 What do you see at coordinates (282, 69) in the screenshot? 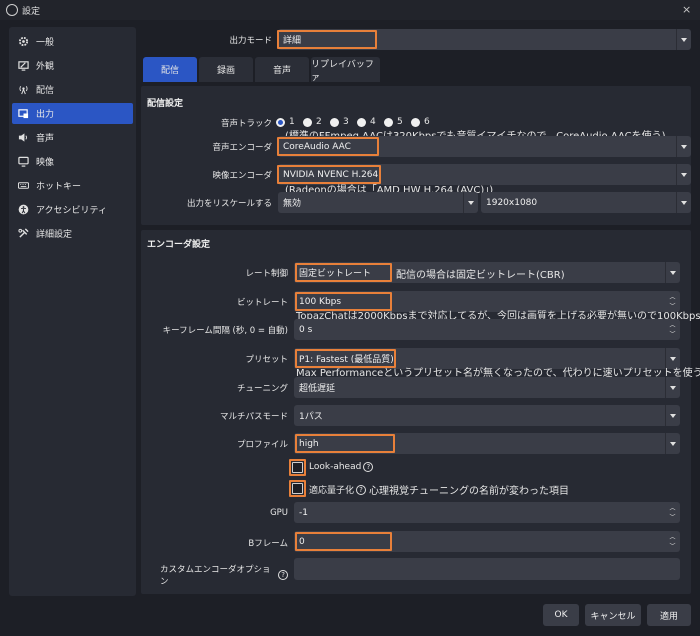
I see `tab-audio: 音声` at bounding box center [282, 69].